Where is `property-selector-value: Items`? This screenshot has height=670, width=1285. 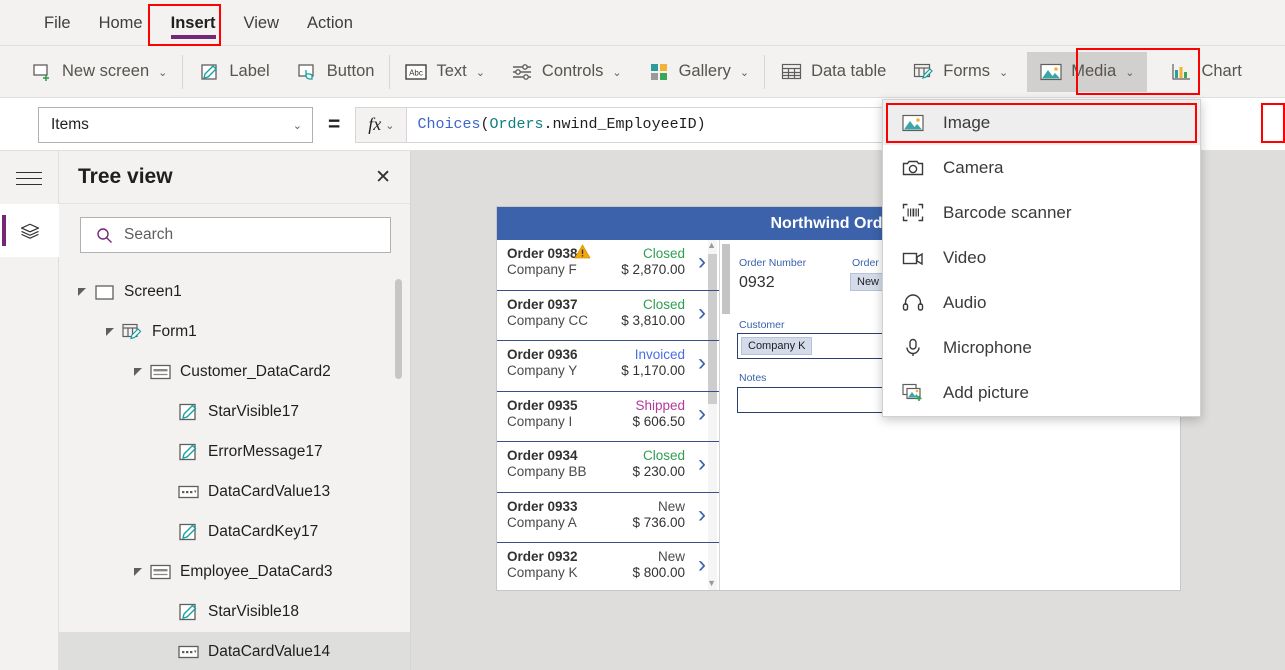 property-selector-value: Items is located at coordinates (70, 124).